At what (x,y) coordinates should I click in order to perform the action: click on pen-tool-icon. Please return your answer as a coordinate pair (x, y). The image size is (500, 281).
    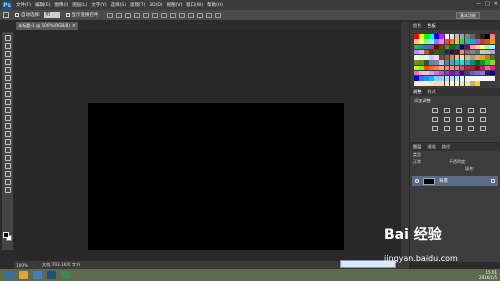
    Looking at the image, I should click on (7, 150).